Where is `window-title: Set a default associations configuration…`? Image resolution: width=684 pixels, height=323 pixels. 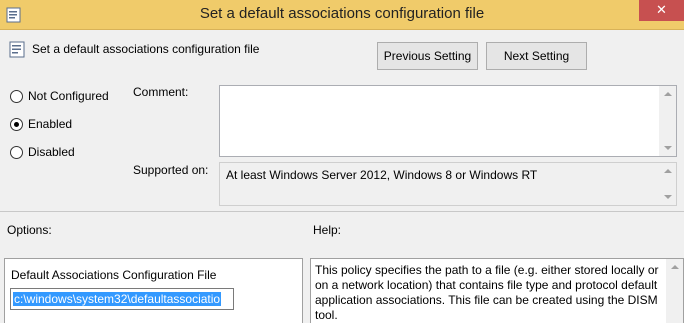
window-title: Set a default associations configuration… is located at coordinates (342, 13).